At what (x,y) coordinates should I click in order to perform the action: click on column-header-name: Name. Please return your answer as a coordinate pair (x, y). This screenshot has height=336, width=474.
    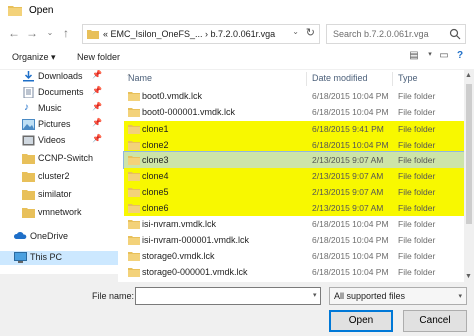
    Looking at the image, I should click on (140, 81).